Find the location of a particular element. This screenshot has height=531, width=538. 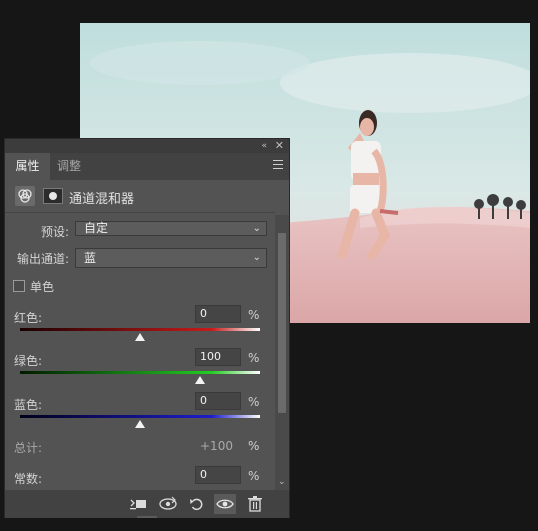

preset-label: 预设: is located at coordinates (55, 232).